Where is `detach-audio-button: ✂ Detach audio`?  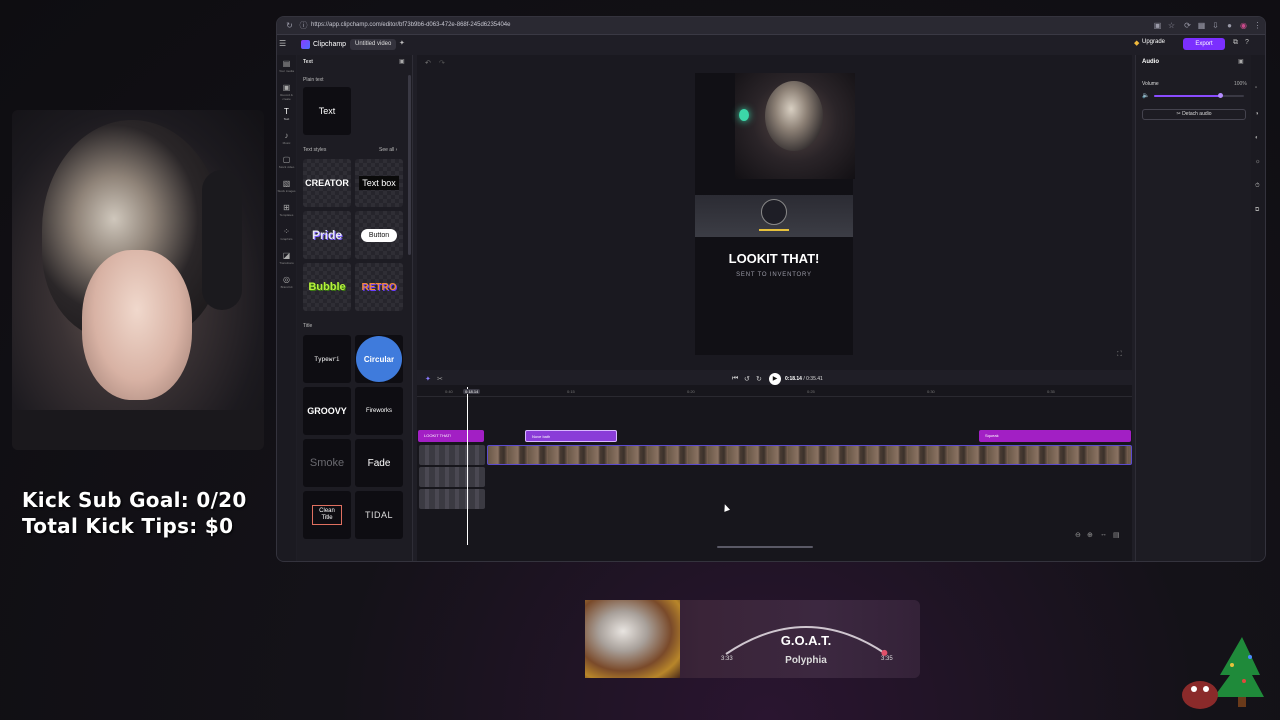 detach-audio-button: ✂ Detach audio is located at coordinates (1194, 114).